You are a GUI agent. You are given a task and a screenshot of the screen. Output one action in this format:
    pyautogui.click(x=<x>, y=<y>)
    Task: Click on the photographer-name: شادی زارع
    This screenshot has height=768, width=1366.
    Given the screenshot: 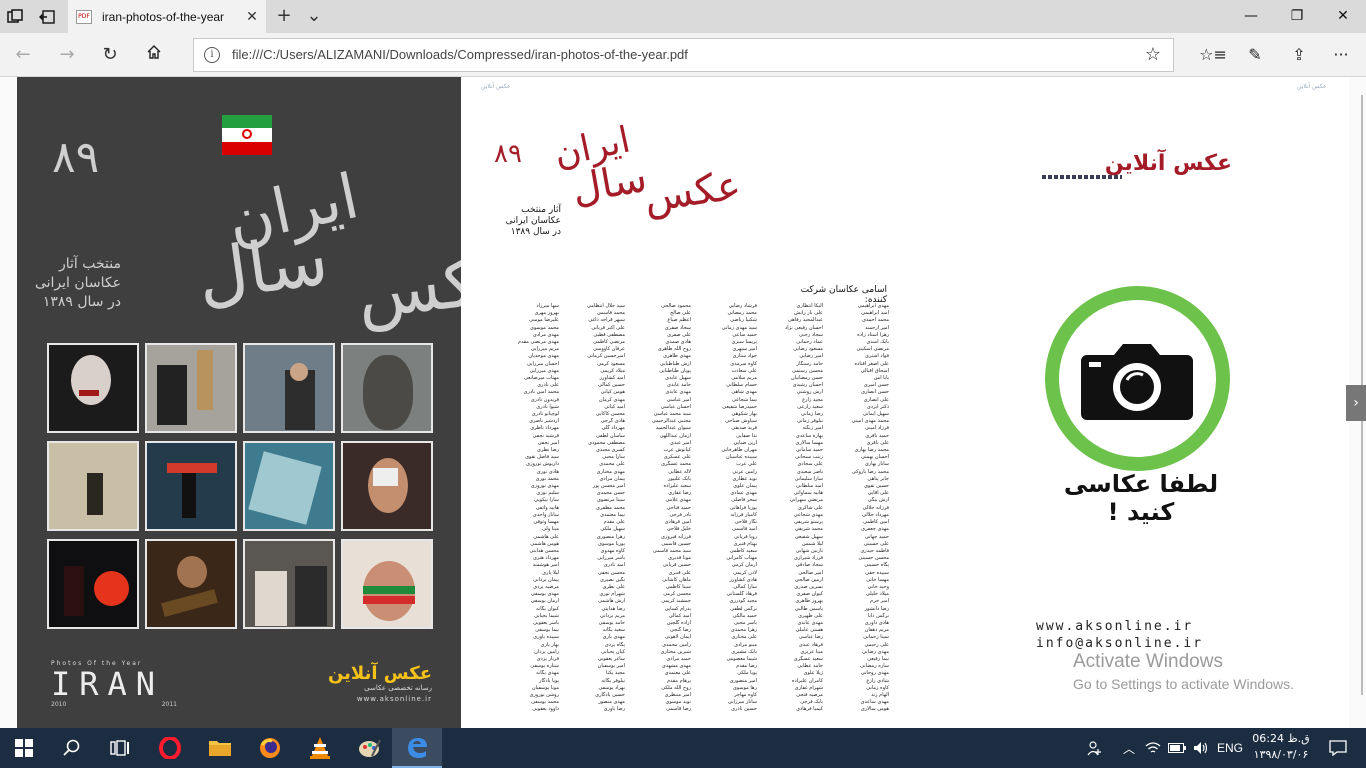 What is the action you would take?
    pyautogui.click(x=877, y=680)
    